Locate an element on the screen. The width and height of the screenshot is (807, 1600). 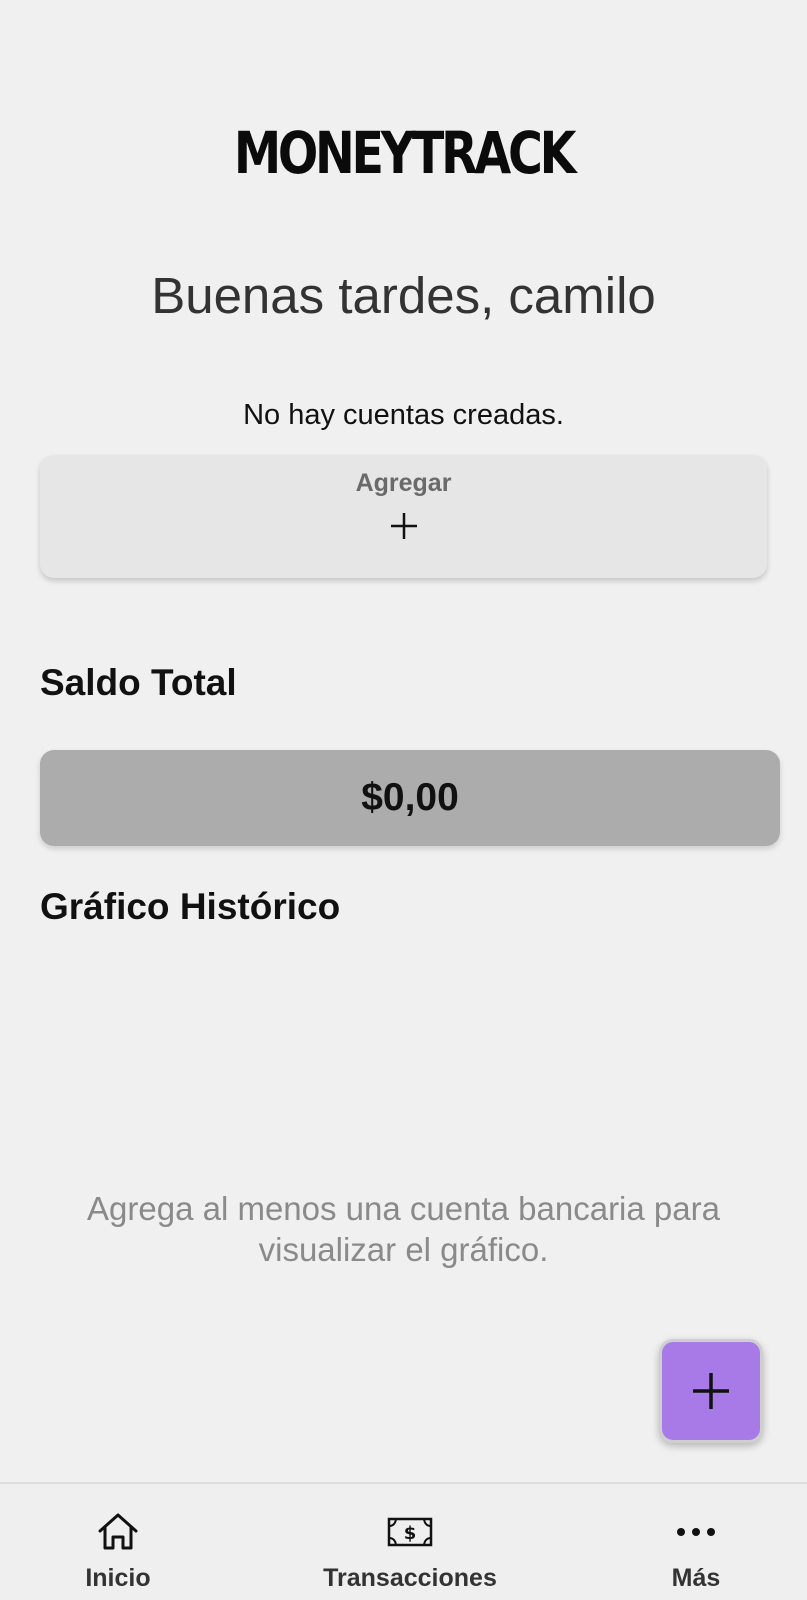
nav-label-inicio: Inicio is located at coordinates (118, 1578).